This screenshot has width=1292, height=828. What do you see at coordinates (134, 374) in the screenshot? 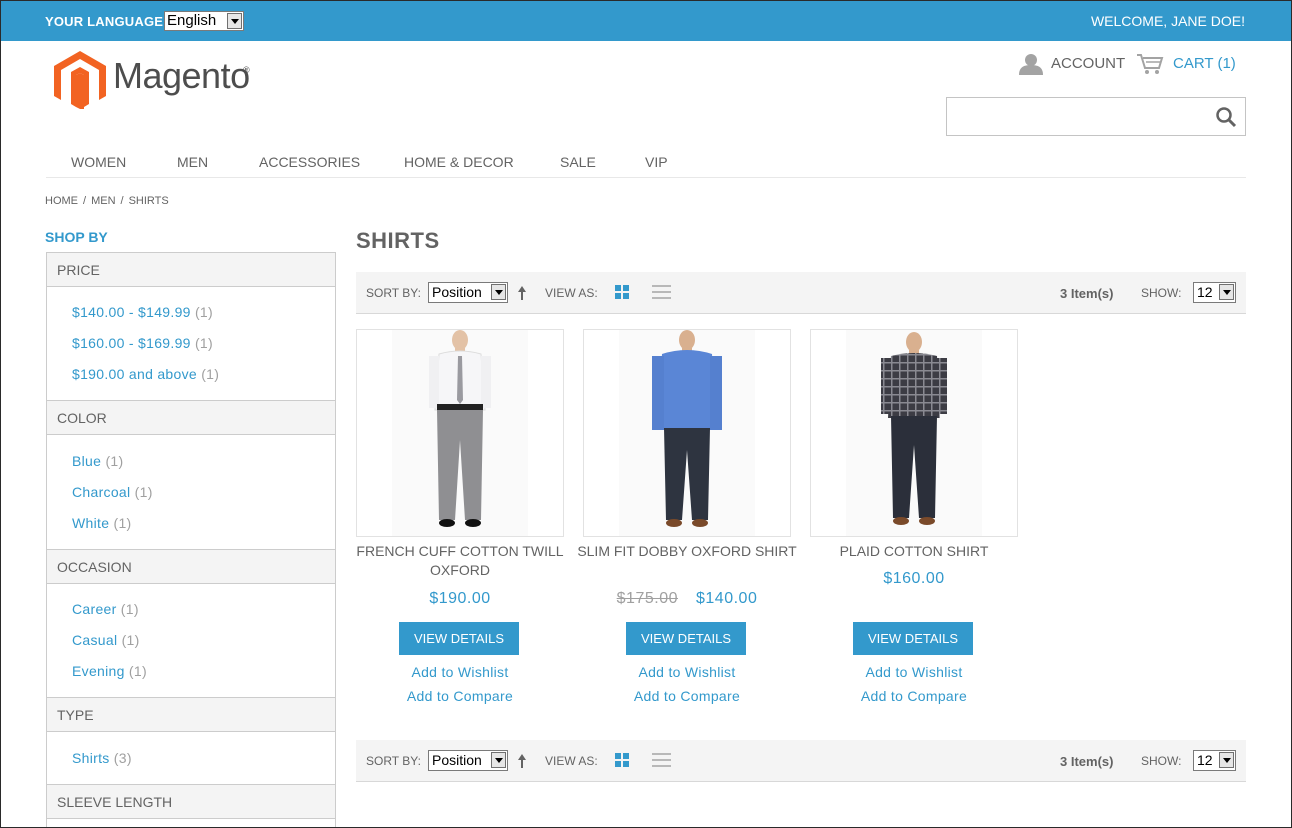
I see `filter-option-label: $190.00 and above` at bounding box center [134, 374].